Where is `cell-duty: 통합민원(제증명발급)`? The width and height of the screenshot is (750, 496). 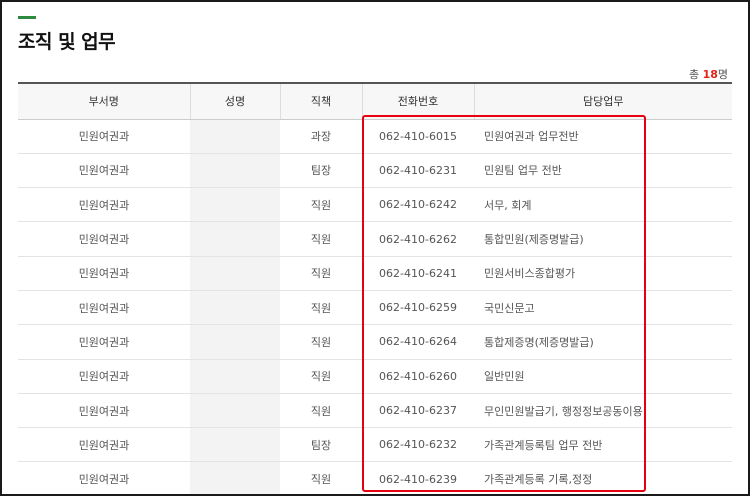
cell-duty: 통합민원(제증명발급) is located at coordinates (603, 239).